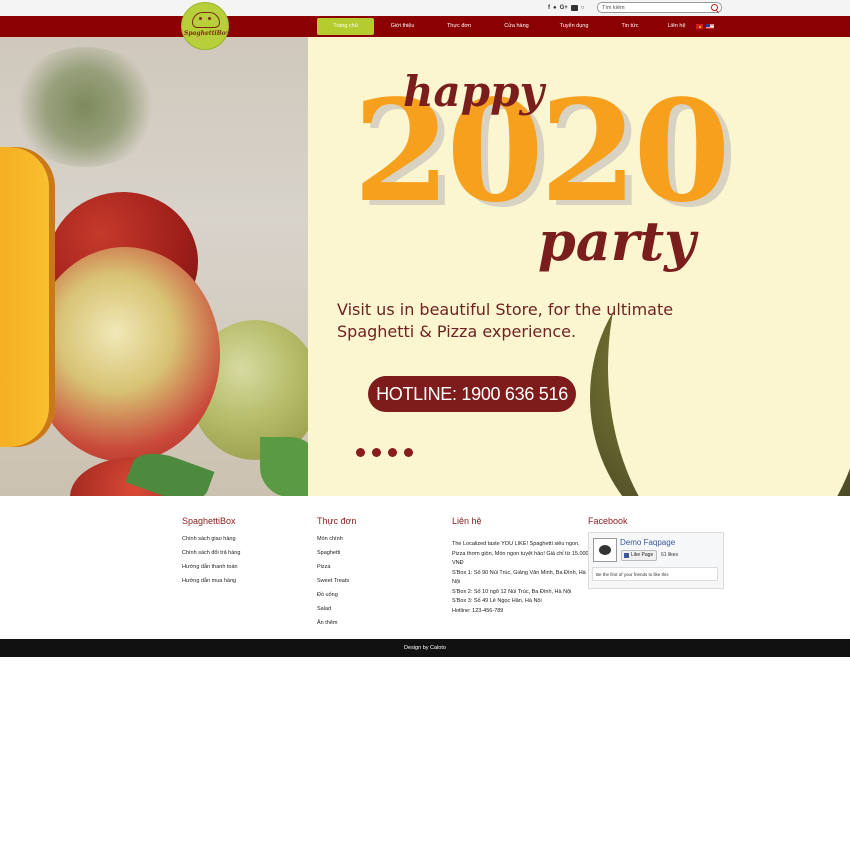 Image resolution: width=850 pixels, height=850 pixels. I want to click on footer-link: Chính sách đổi trả hàng, so click(211, 556).